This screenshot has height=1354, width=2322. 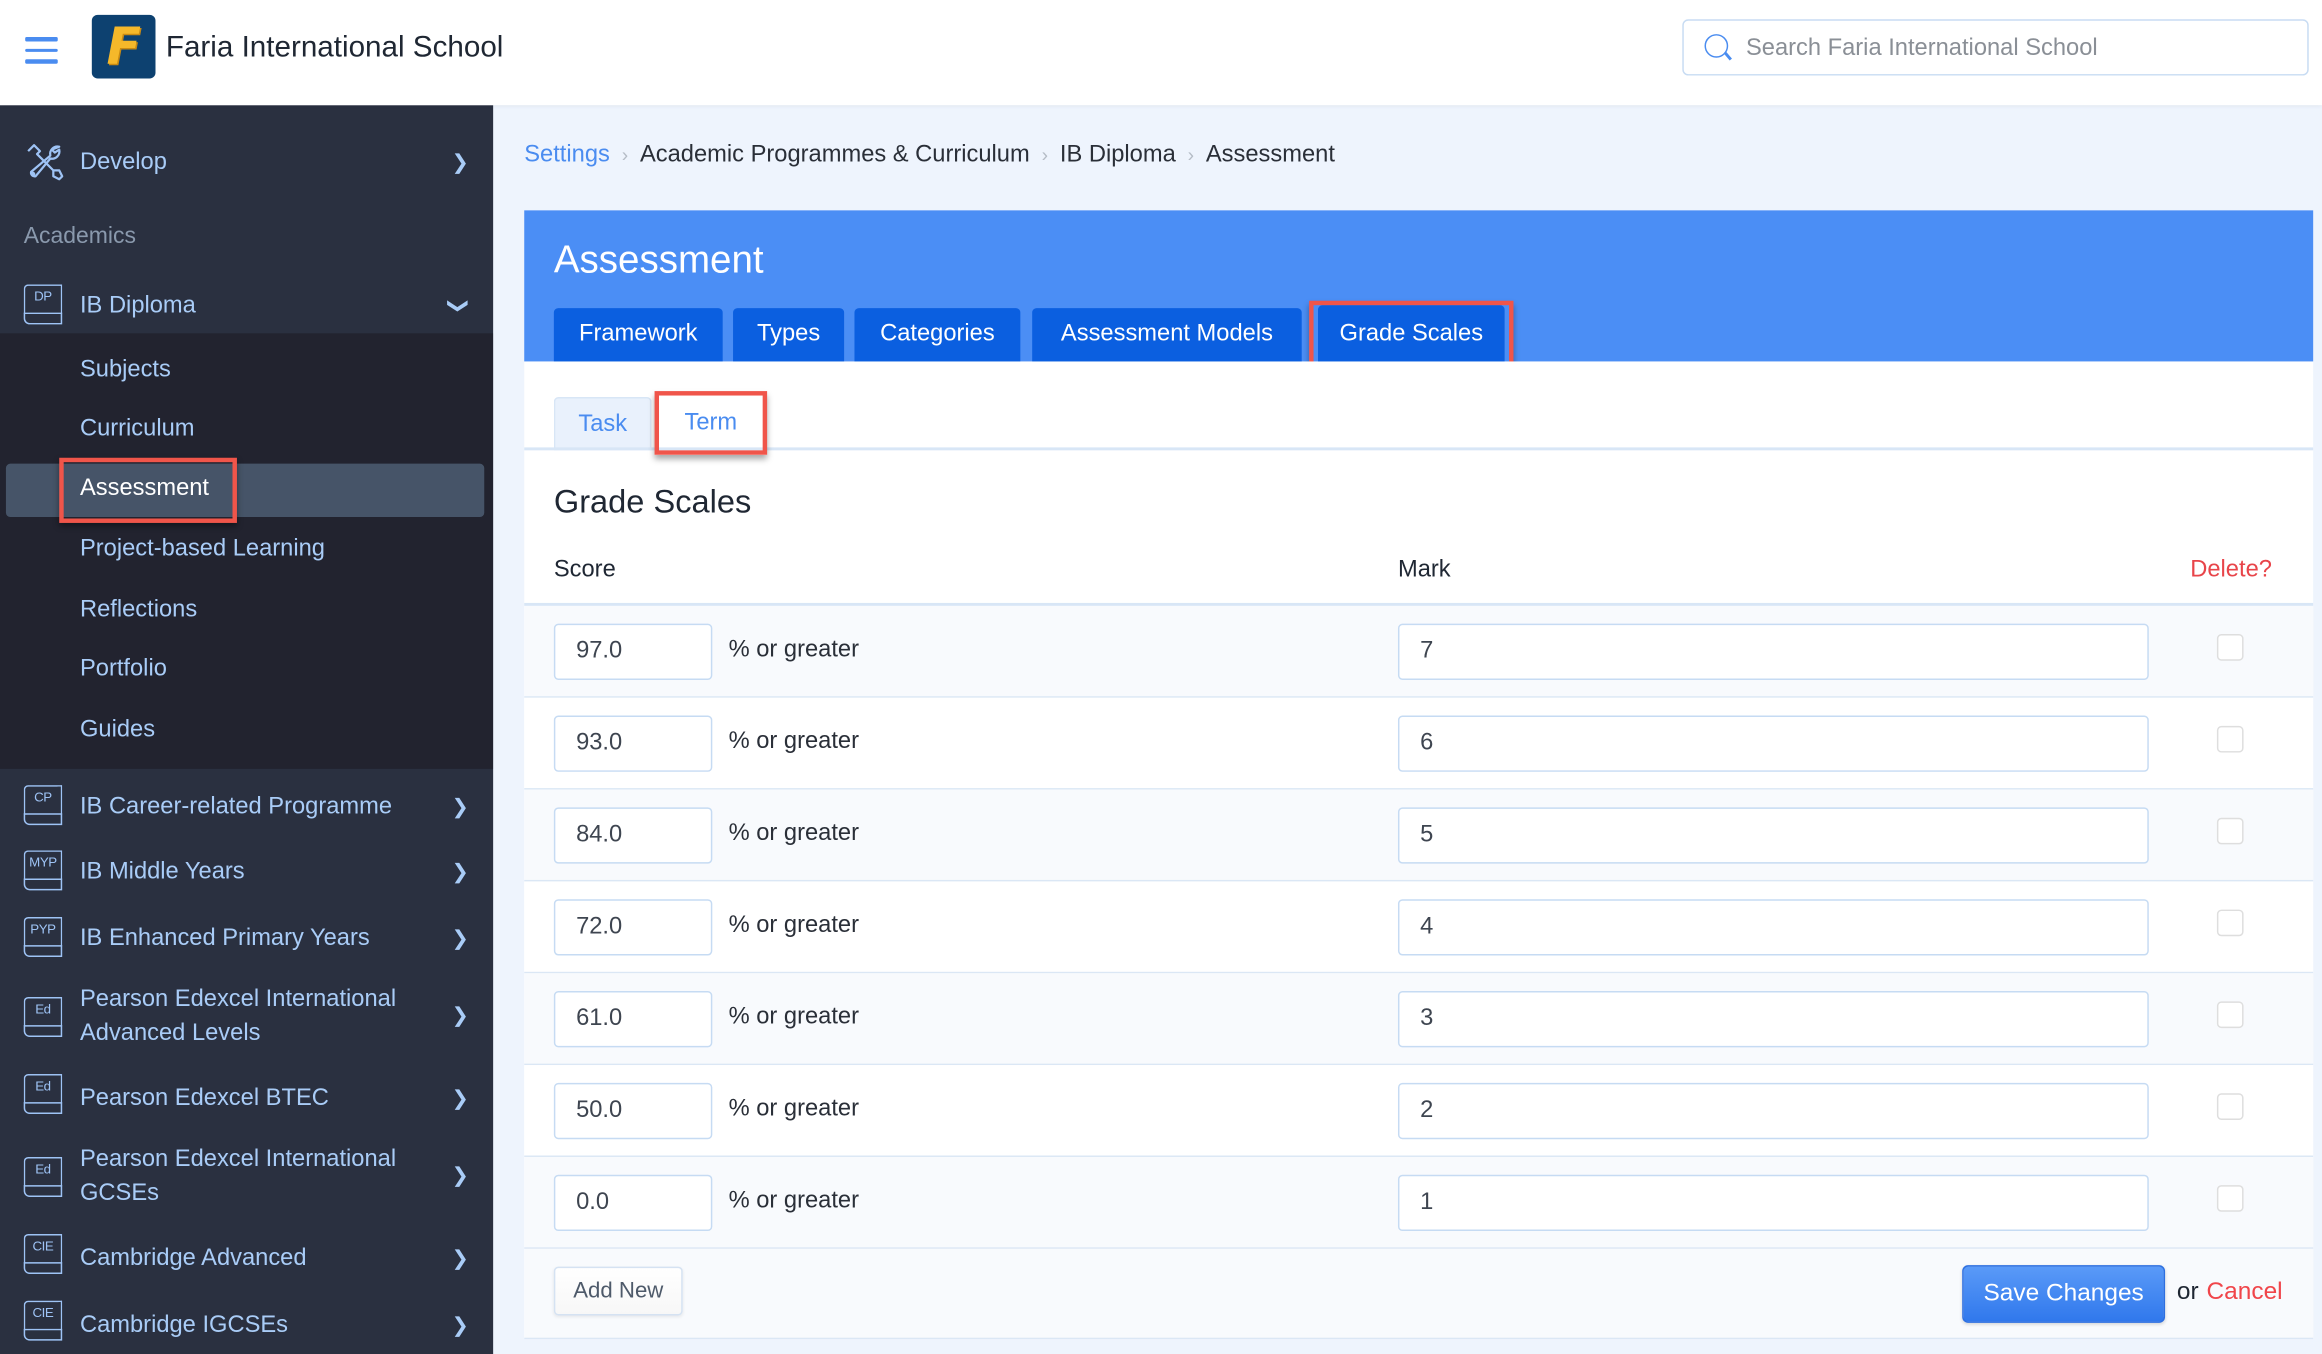 What do you see at coordinates (638, 335) in the screenshot?
I see `tab-framework: Framework` at bounding box center [638, 335].